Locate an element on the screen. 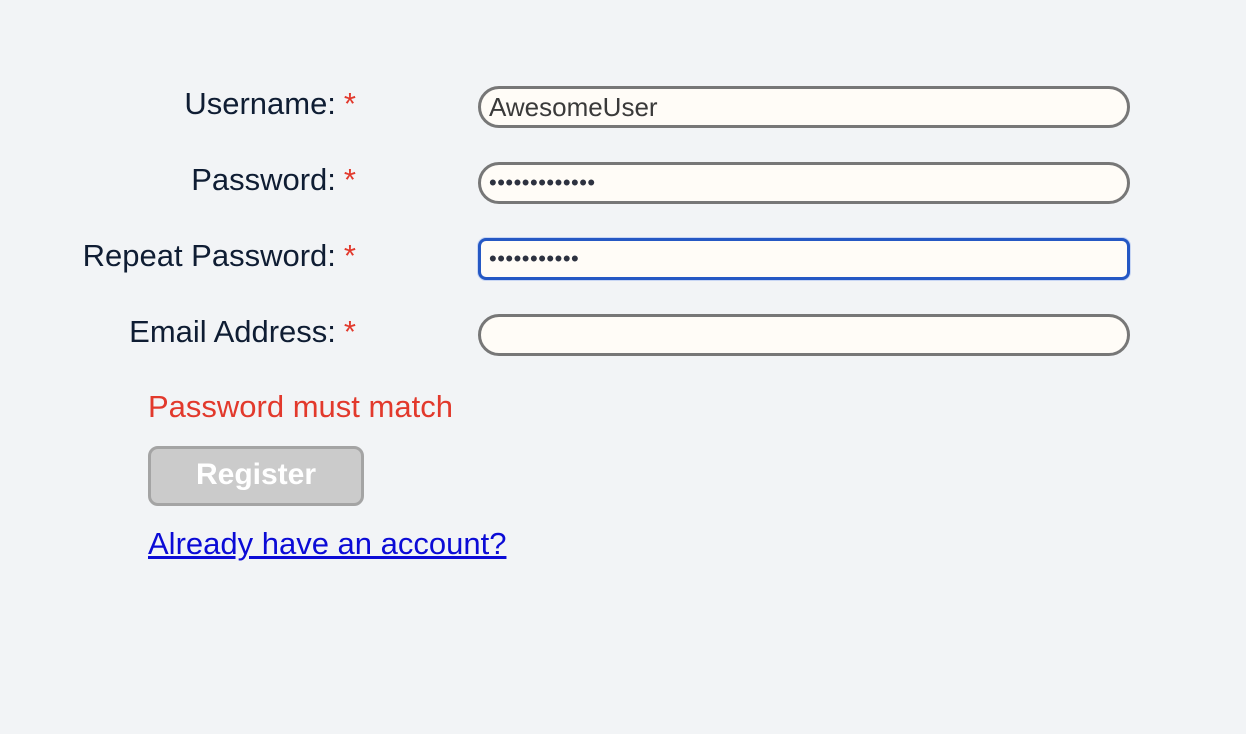 This screenshot has width=1246, height=734. email-label: Email Address: * is located at coordinates (242, 331).